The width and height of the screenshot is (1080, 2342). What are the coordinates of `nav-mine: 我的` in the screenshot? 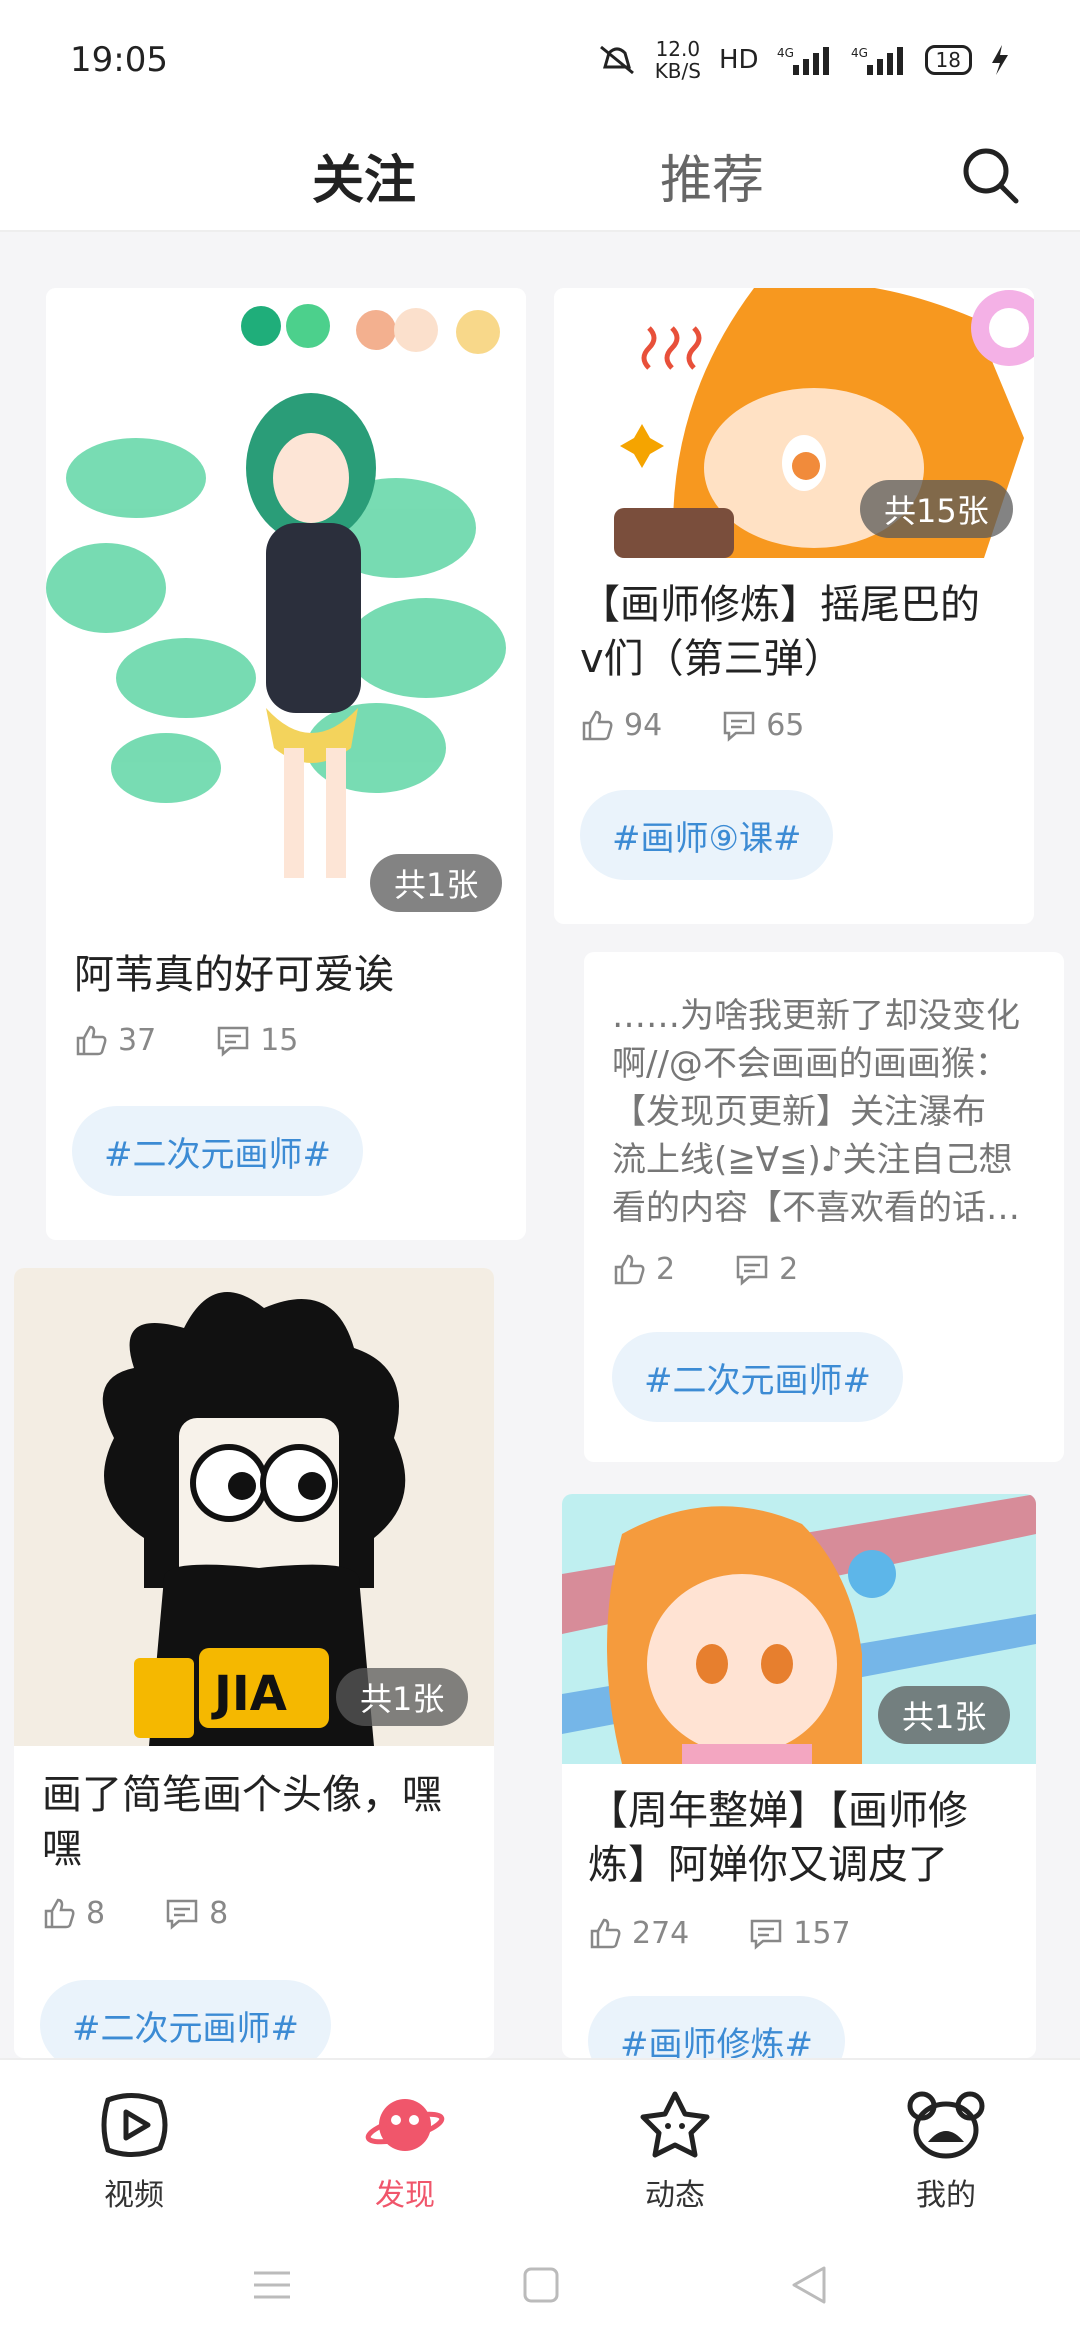 It's located at (946, 2152).